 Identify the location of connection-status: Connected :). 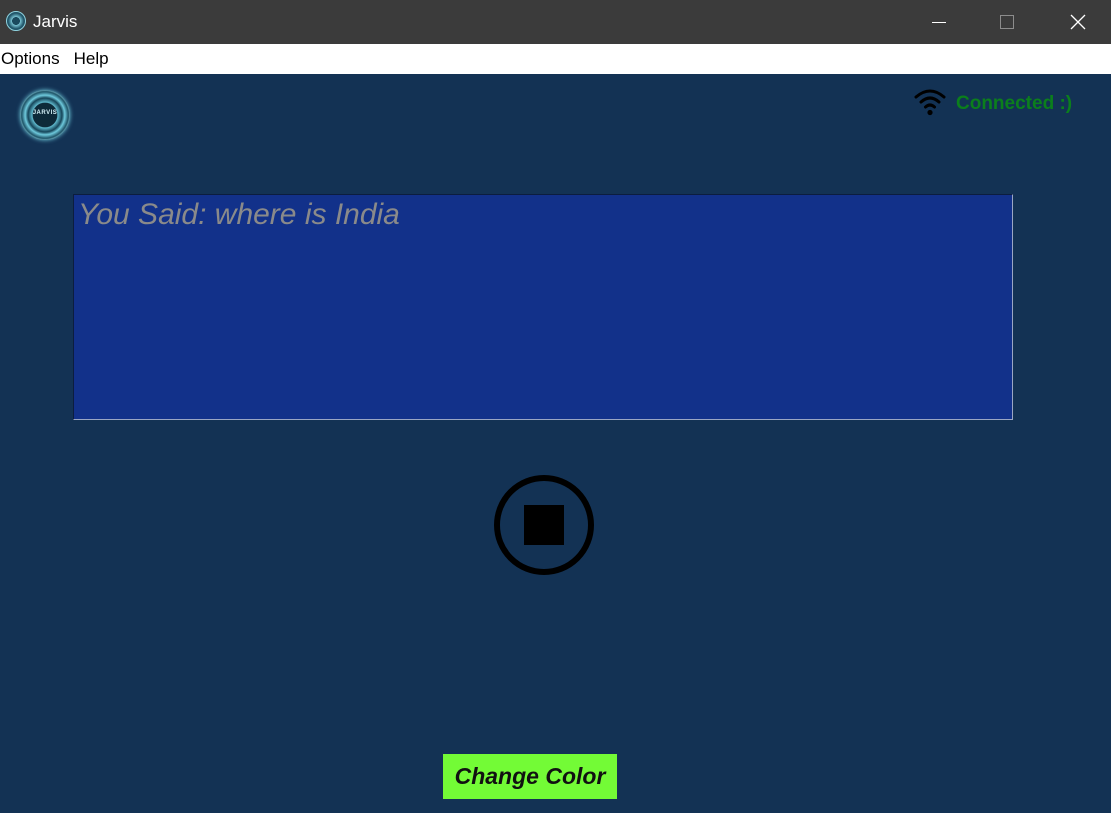
(1014, 103).